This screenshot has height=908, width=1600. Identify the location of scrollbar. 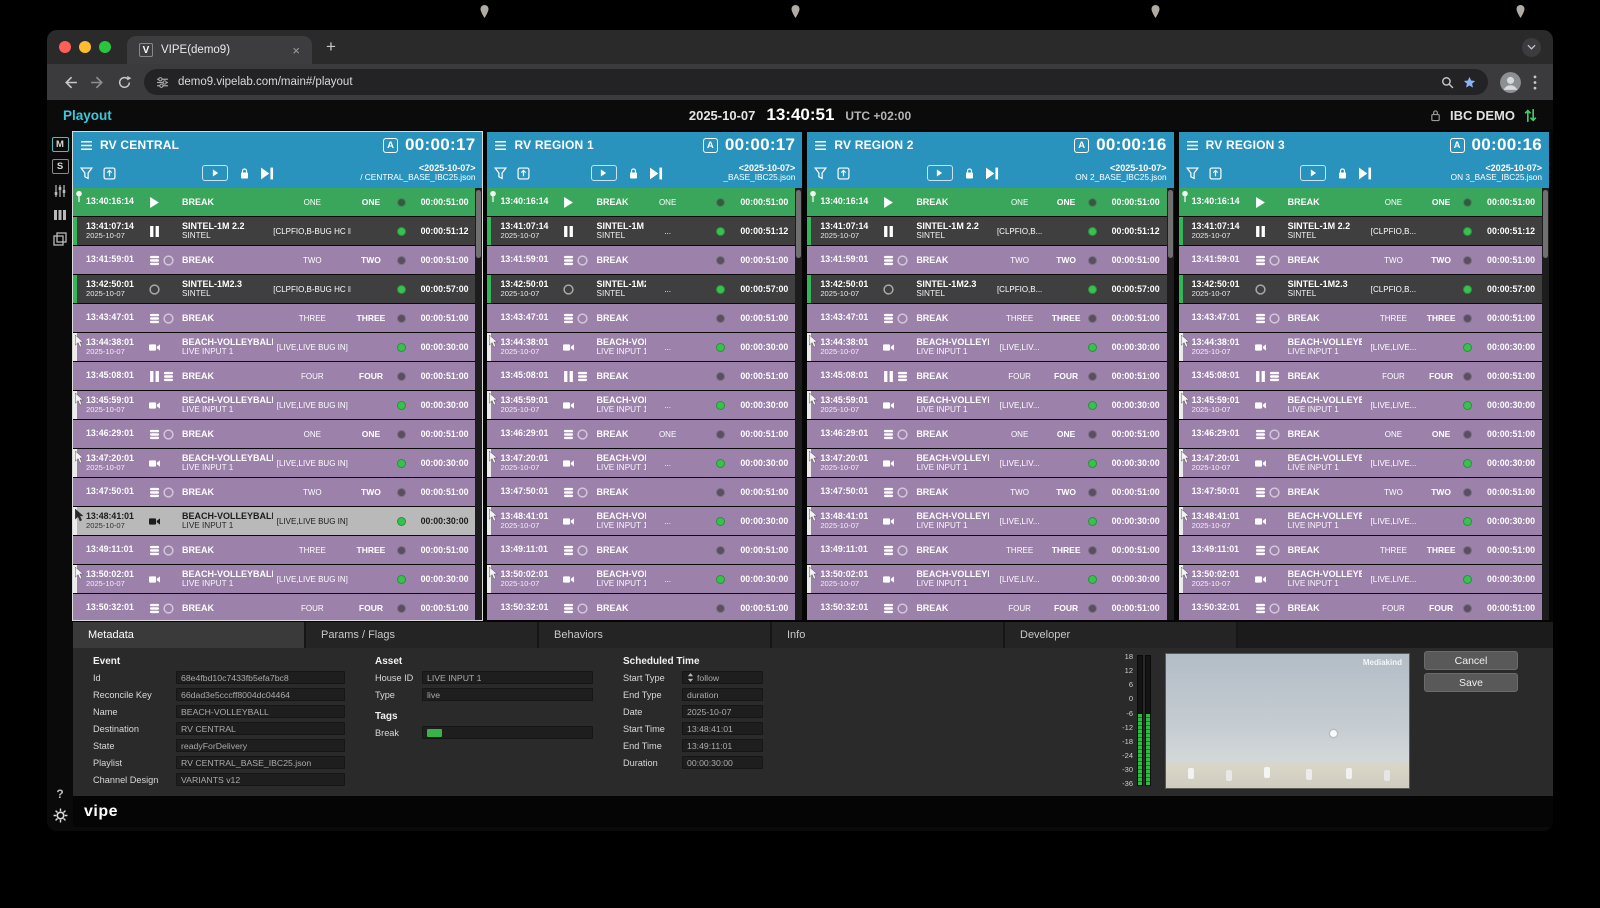
(1170, 404).